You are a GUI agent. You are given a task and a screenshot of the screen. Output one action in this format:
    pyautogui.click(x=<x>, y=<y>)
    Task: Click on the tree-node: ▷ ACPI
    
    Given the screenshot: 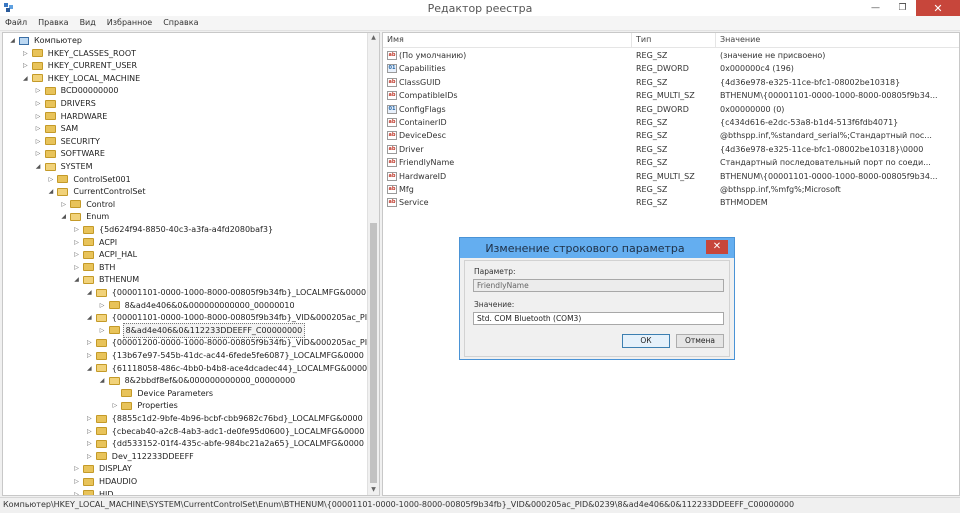 What is the action you would take?
    pyautogui.click(x=95, y=242)
    